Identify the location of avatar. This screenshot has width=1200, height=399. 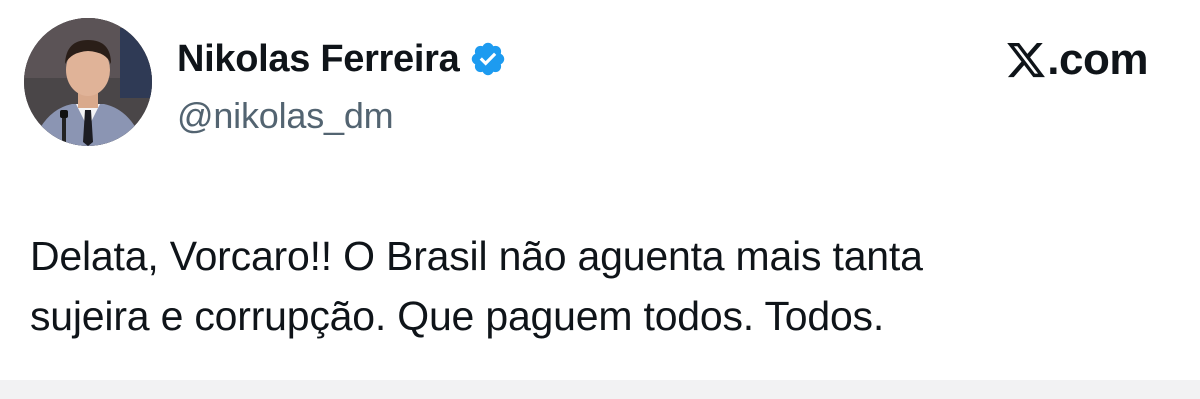
(88, 82).